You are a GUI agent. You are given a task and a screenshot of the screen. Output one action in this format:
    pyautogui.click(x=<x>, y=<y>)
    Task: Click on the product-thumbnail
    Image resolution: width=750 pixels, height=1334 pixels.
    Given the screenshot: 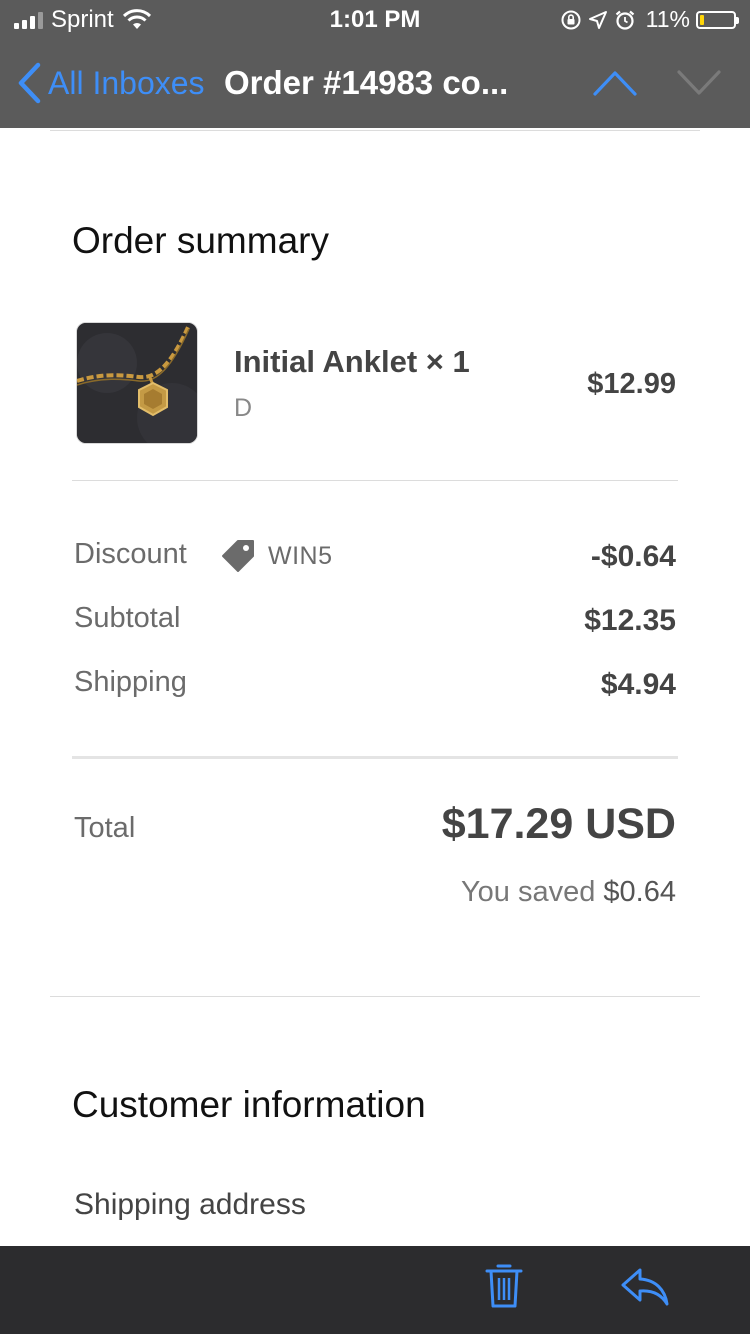 What is the action you would take?
    pyautogui.click(x=137, y=383)
    